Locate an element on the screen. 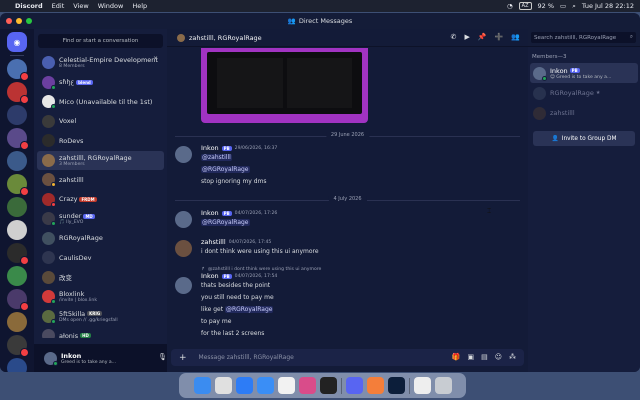  chatgpt-icon is located at coordinates (286, 385).